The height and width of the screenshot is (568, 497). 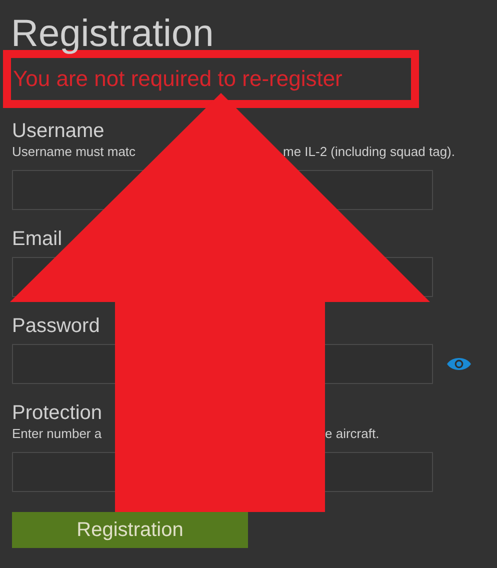 I want to click on hint-text: Enter number a, so click(x=57, y=434).